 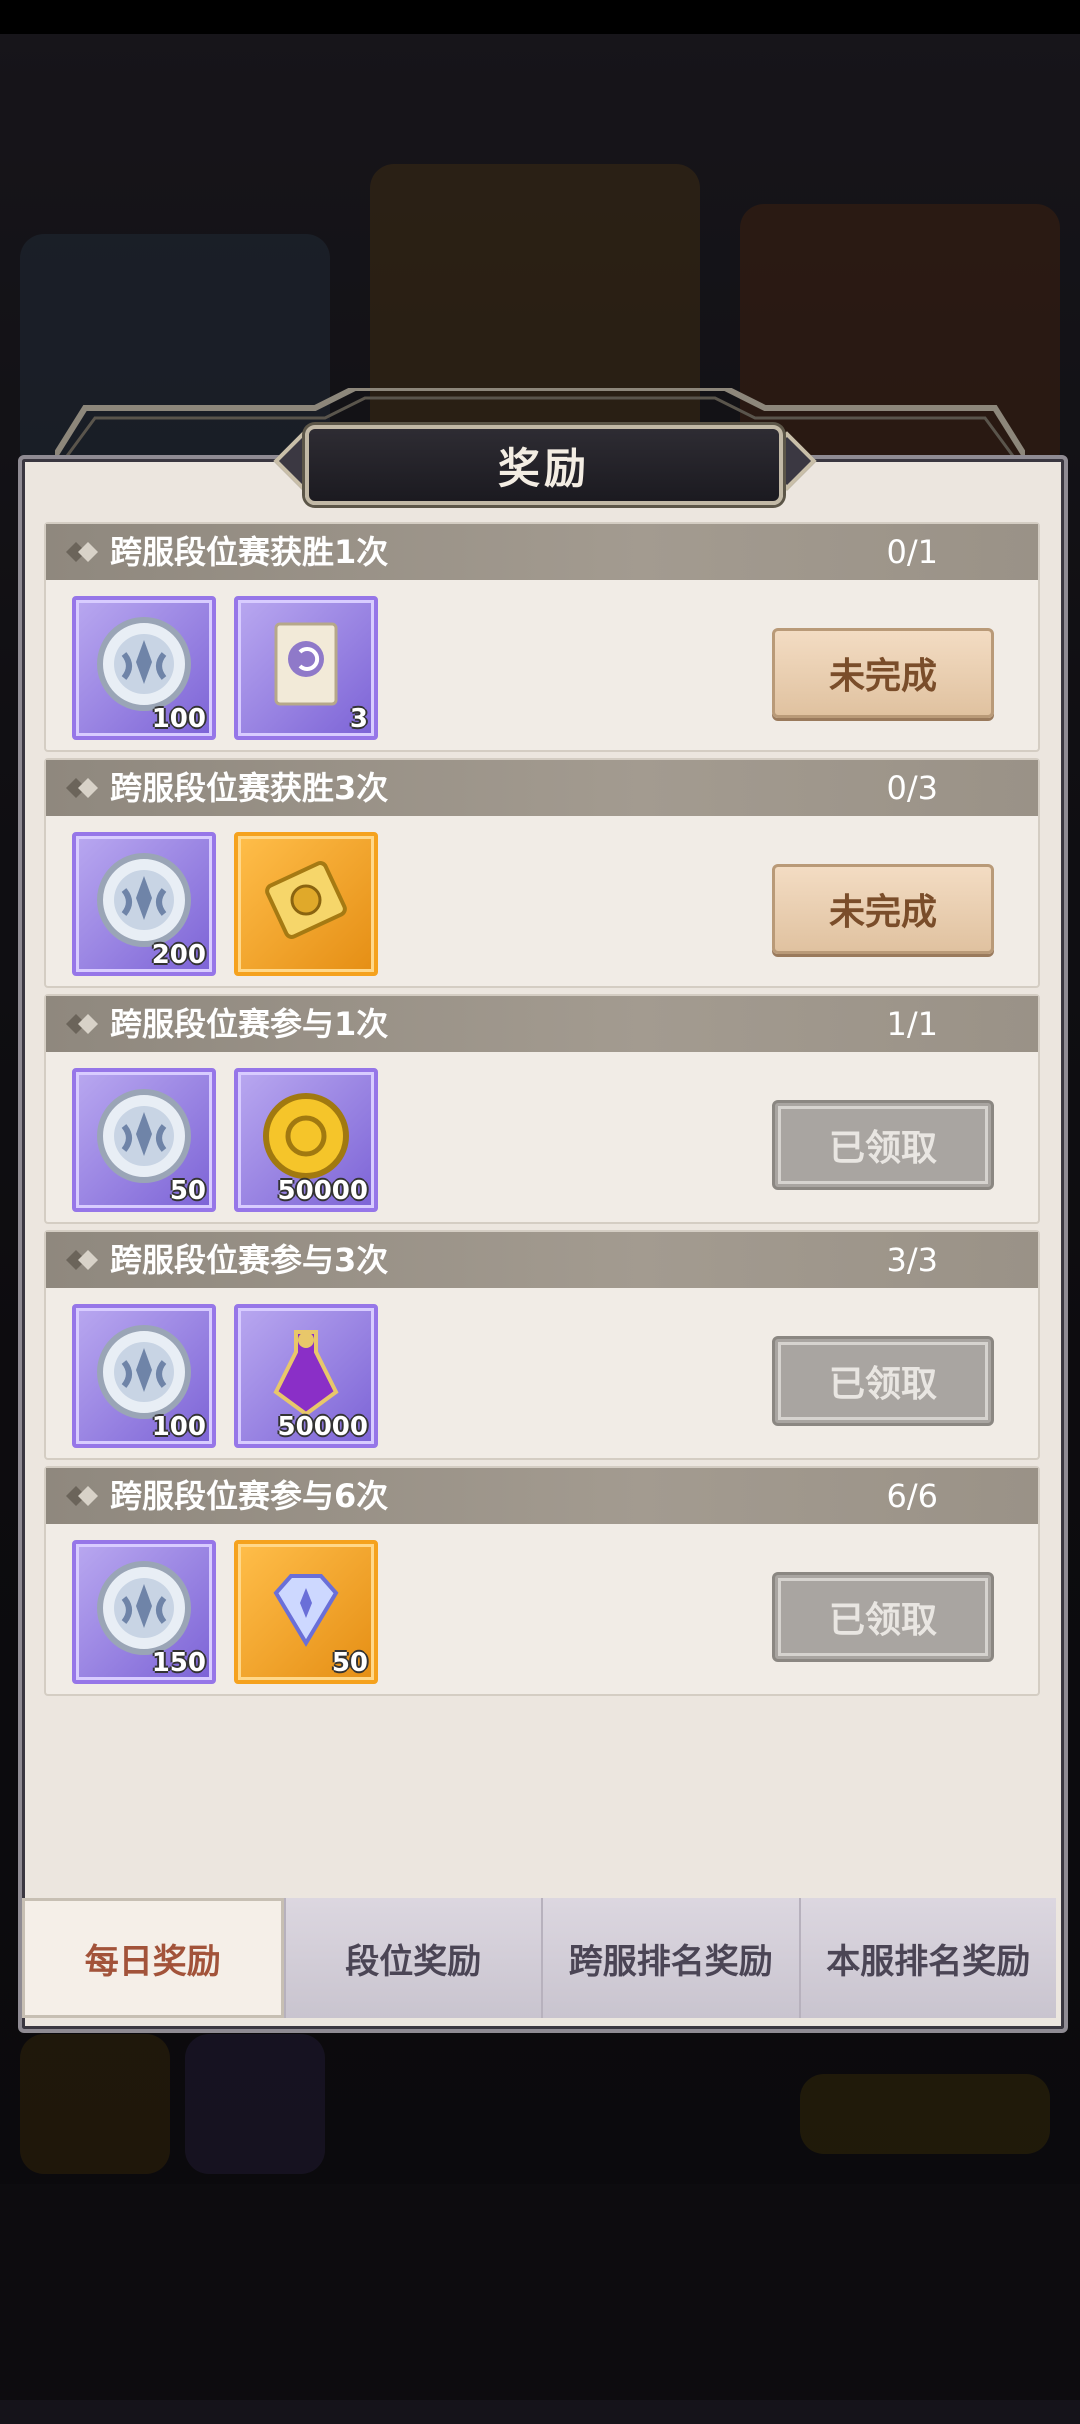 I want to click on dialog-title: 奖励, so click(x=543, y=468).